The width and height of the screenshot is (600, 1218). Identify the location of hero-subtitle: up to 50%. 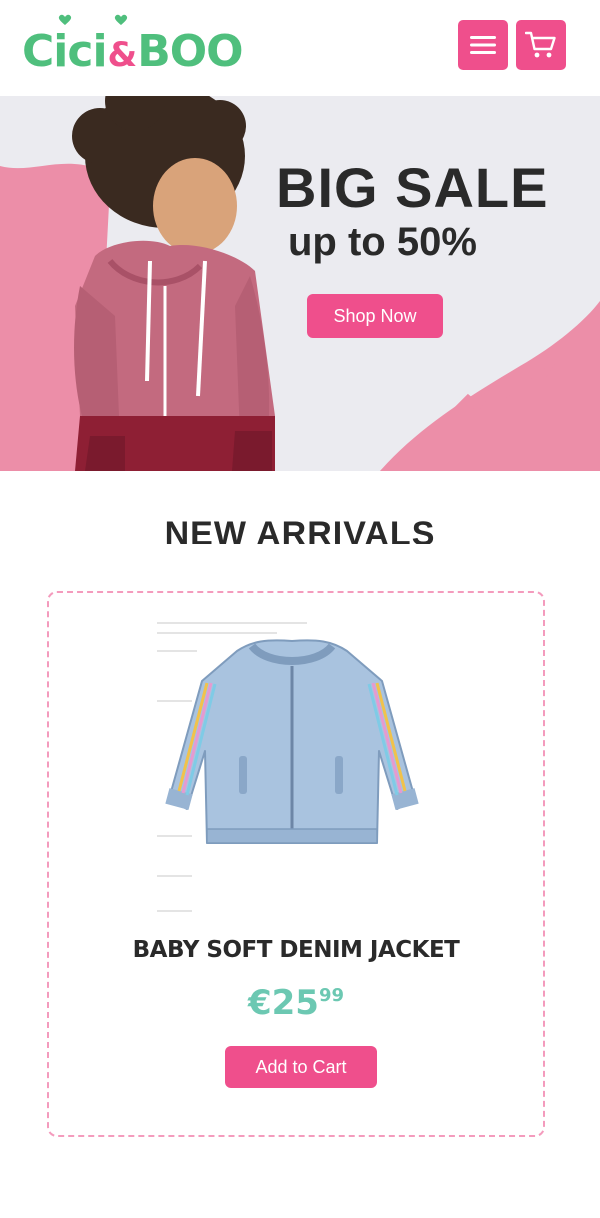
(382, 242).